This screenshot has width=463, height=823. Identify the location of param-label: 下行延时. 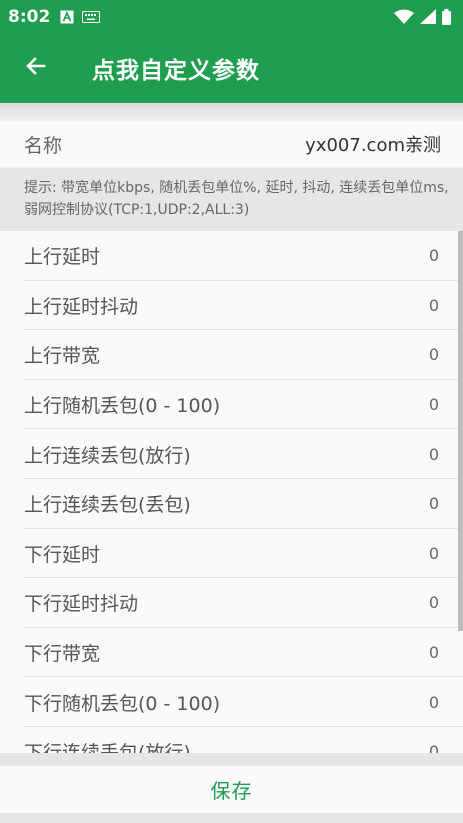
(62, 554).